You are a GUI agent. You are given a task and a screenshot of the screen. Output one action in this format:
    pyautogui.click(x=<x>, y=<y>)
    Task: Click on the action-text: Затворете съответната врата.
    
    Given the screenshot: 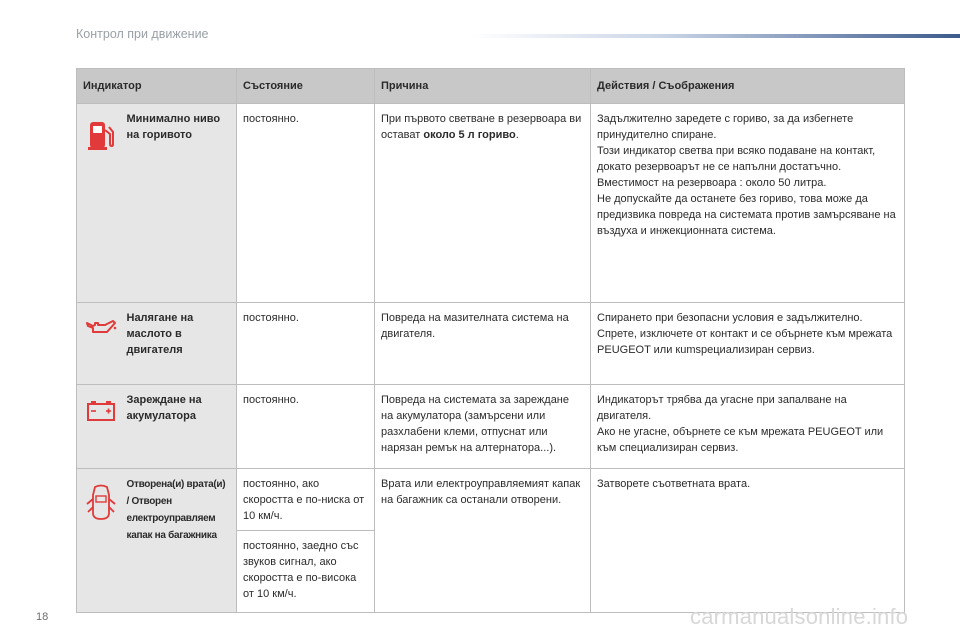 What is the action you would take?
    pyautogui.click(x=748, y=540)
    